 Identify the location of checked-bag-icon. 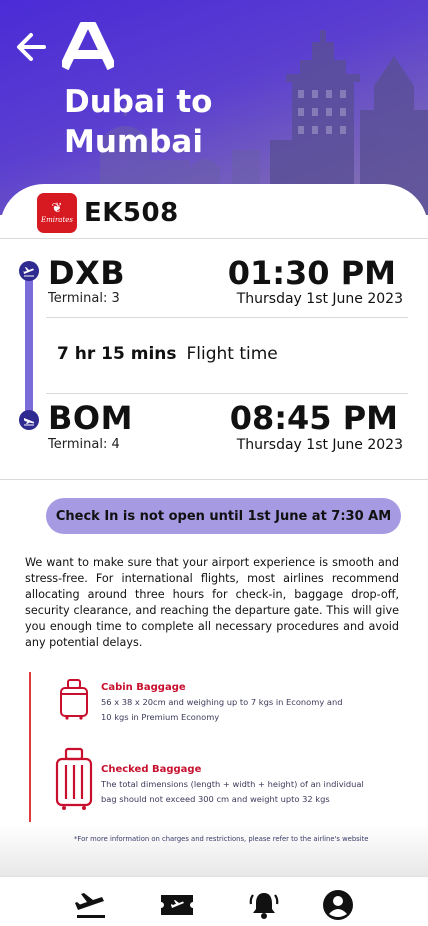
(74, 778).